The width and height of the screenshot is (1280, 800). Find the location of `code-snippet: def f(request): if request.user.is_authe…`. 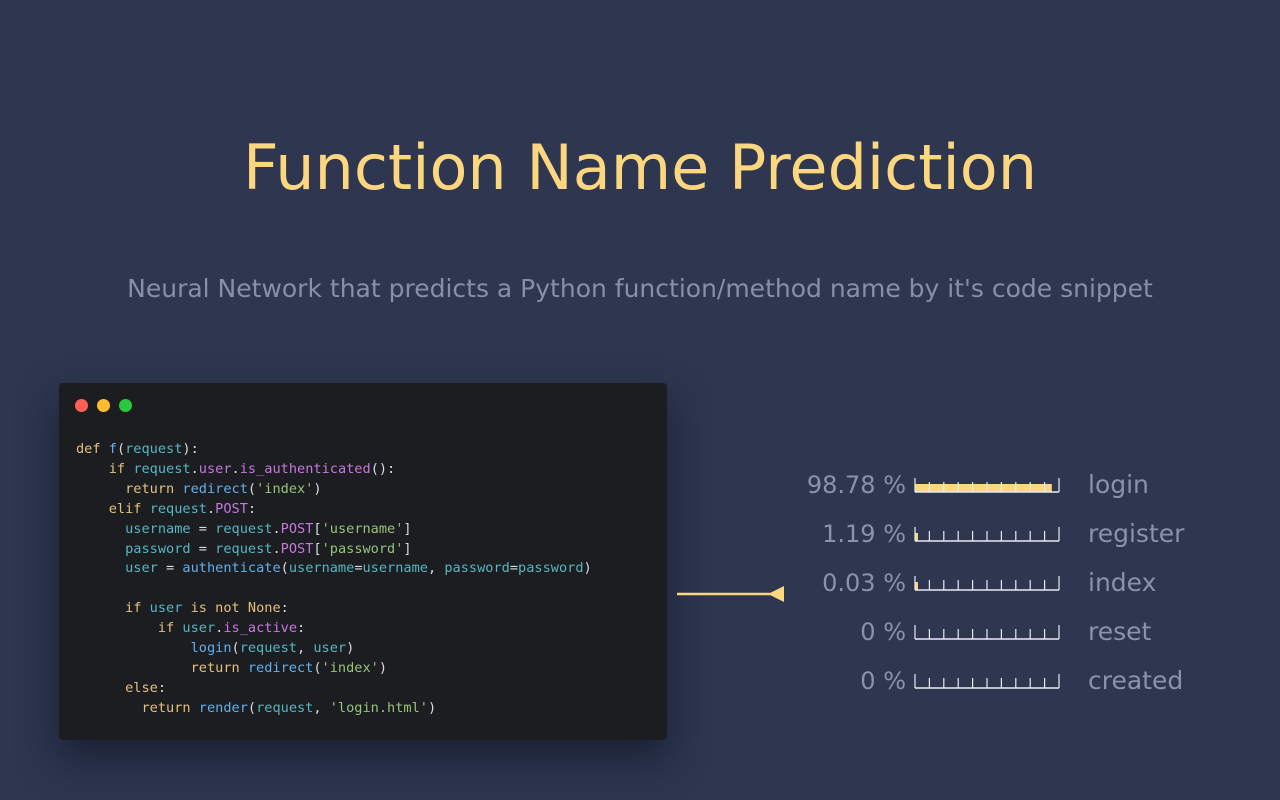

code-snippet: def f(request): if request.user.is_authe… is located at coordinates (334, 578).